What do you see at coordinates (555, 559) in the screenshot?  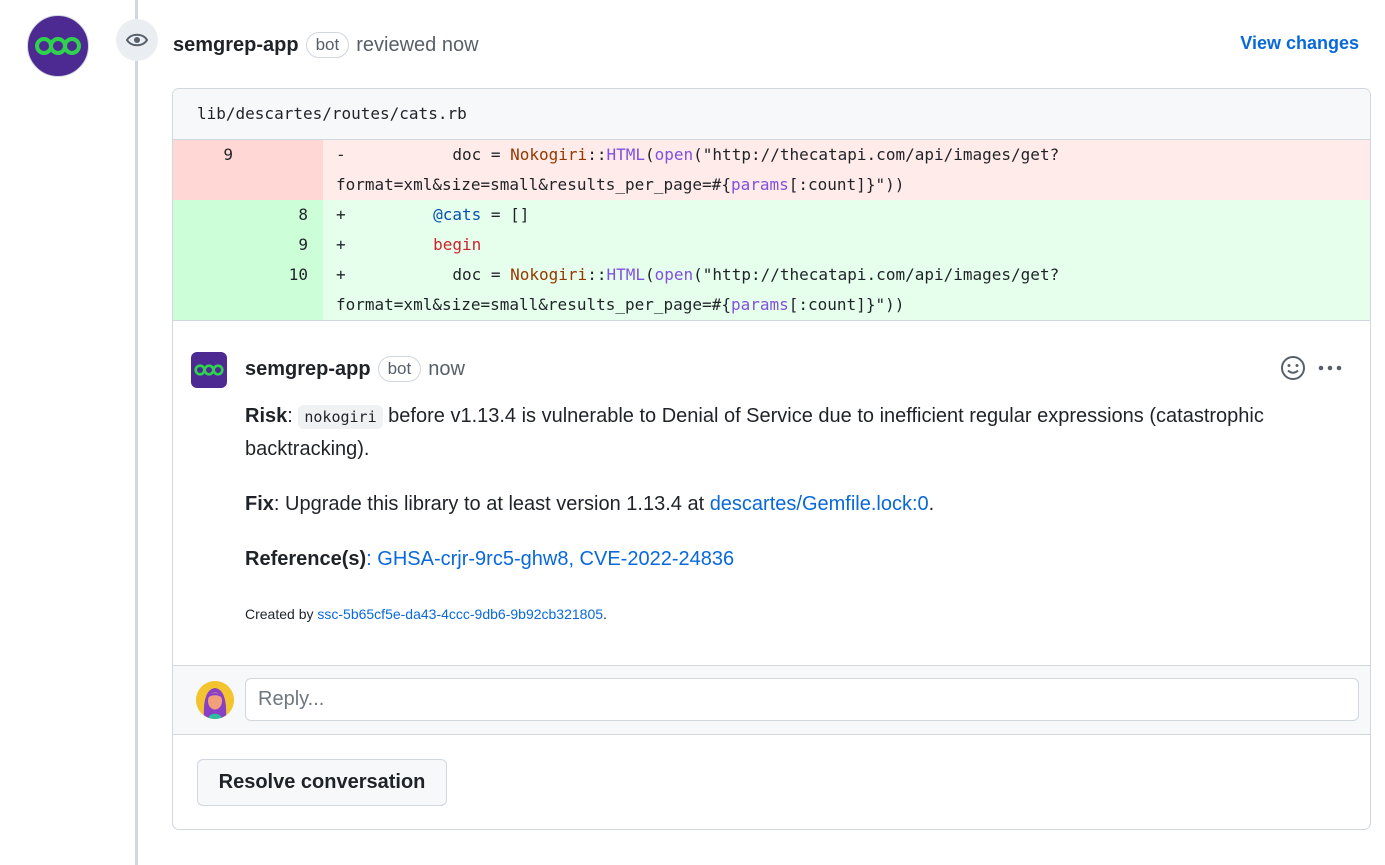 I see `reference-links: GHSA-crjr-9rc5-ghw8, CVE-2022-24836` at bounding box center [555, 559].